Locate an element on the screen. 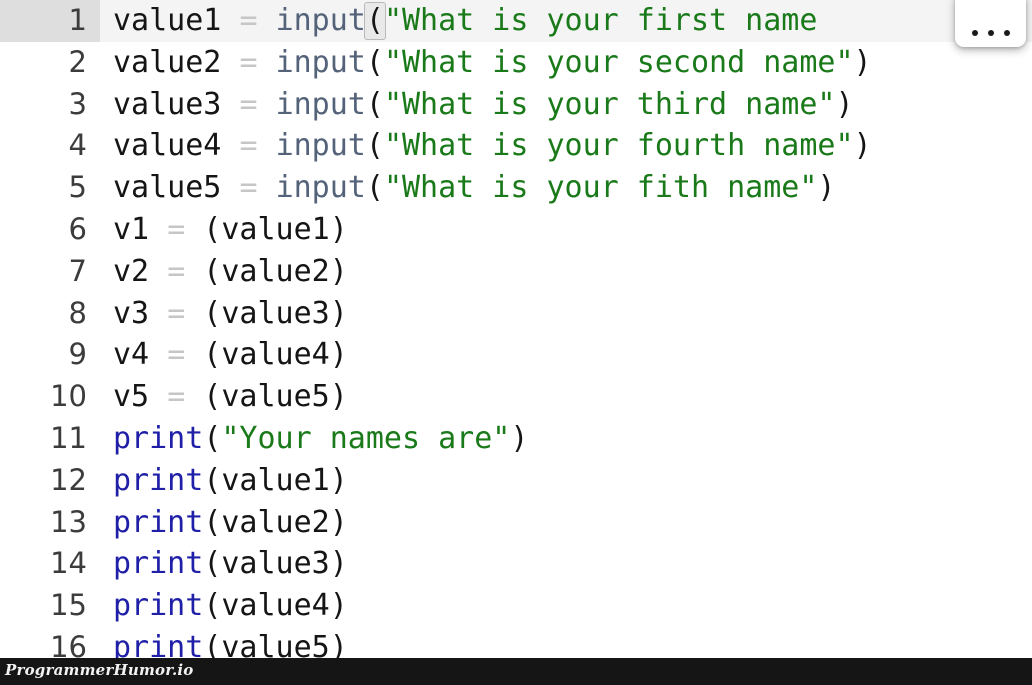 This screenshot has height=685, width=1032. code-line-content: print(value4) is located at coordinates (566, 606).